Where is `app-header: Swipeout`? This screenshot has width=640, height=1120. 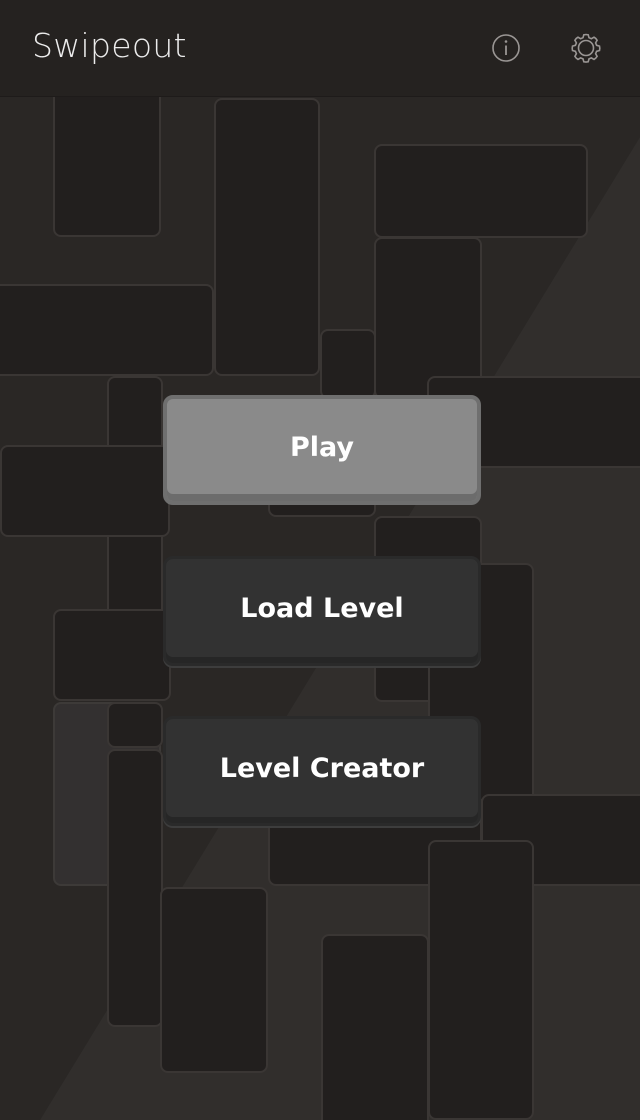 app-header: Swipeout is located at coordinates (320, 48).